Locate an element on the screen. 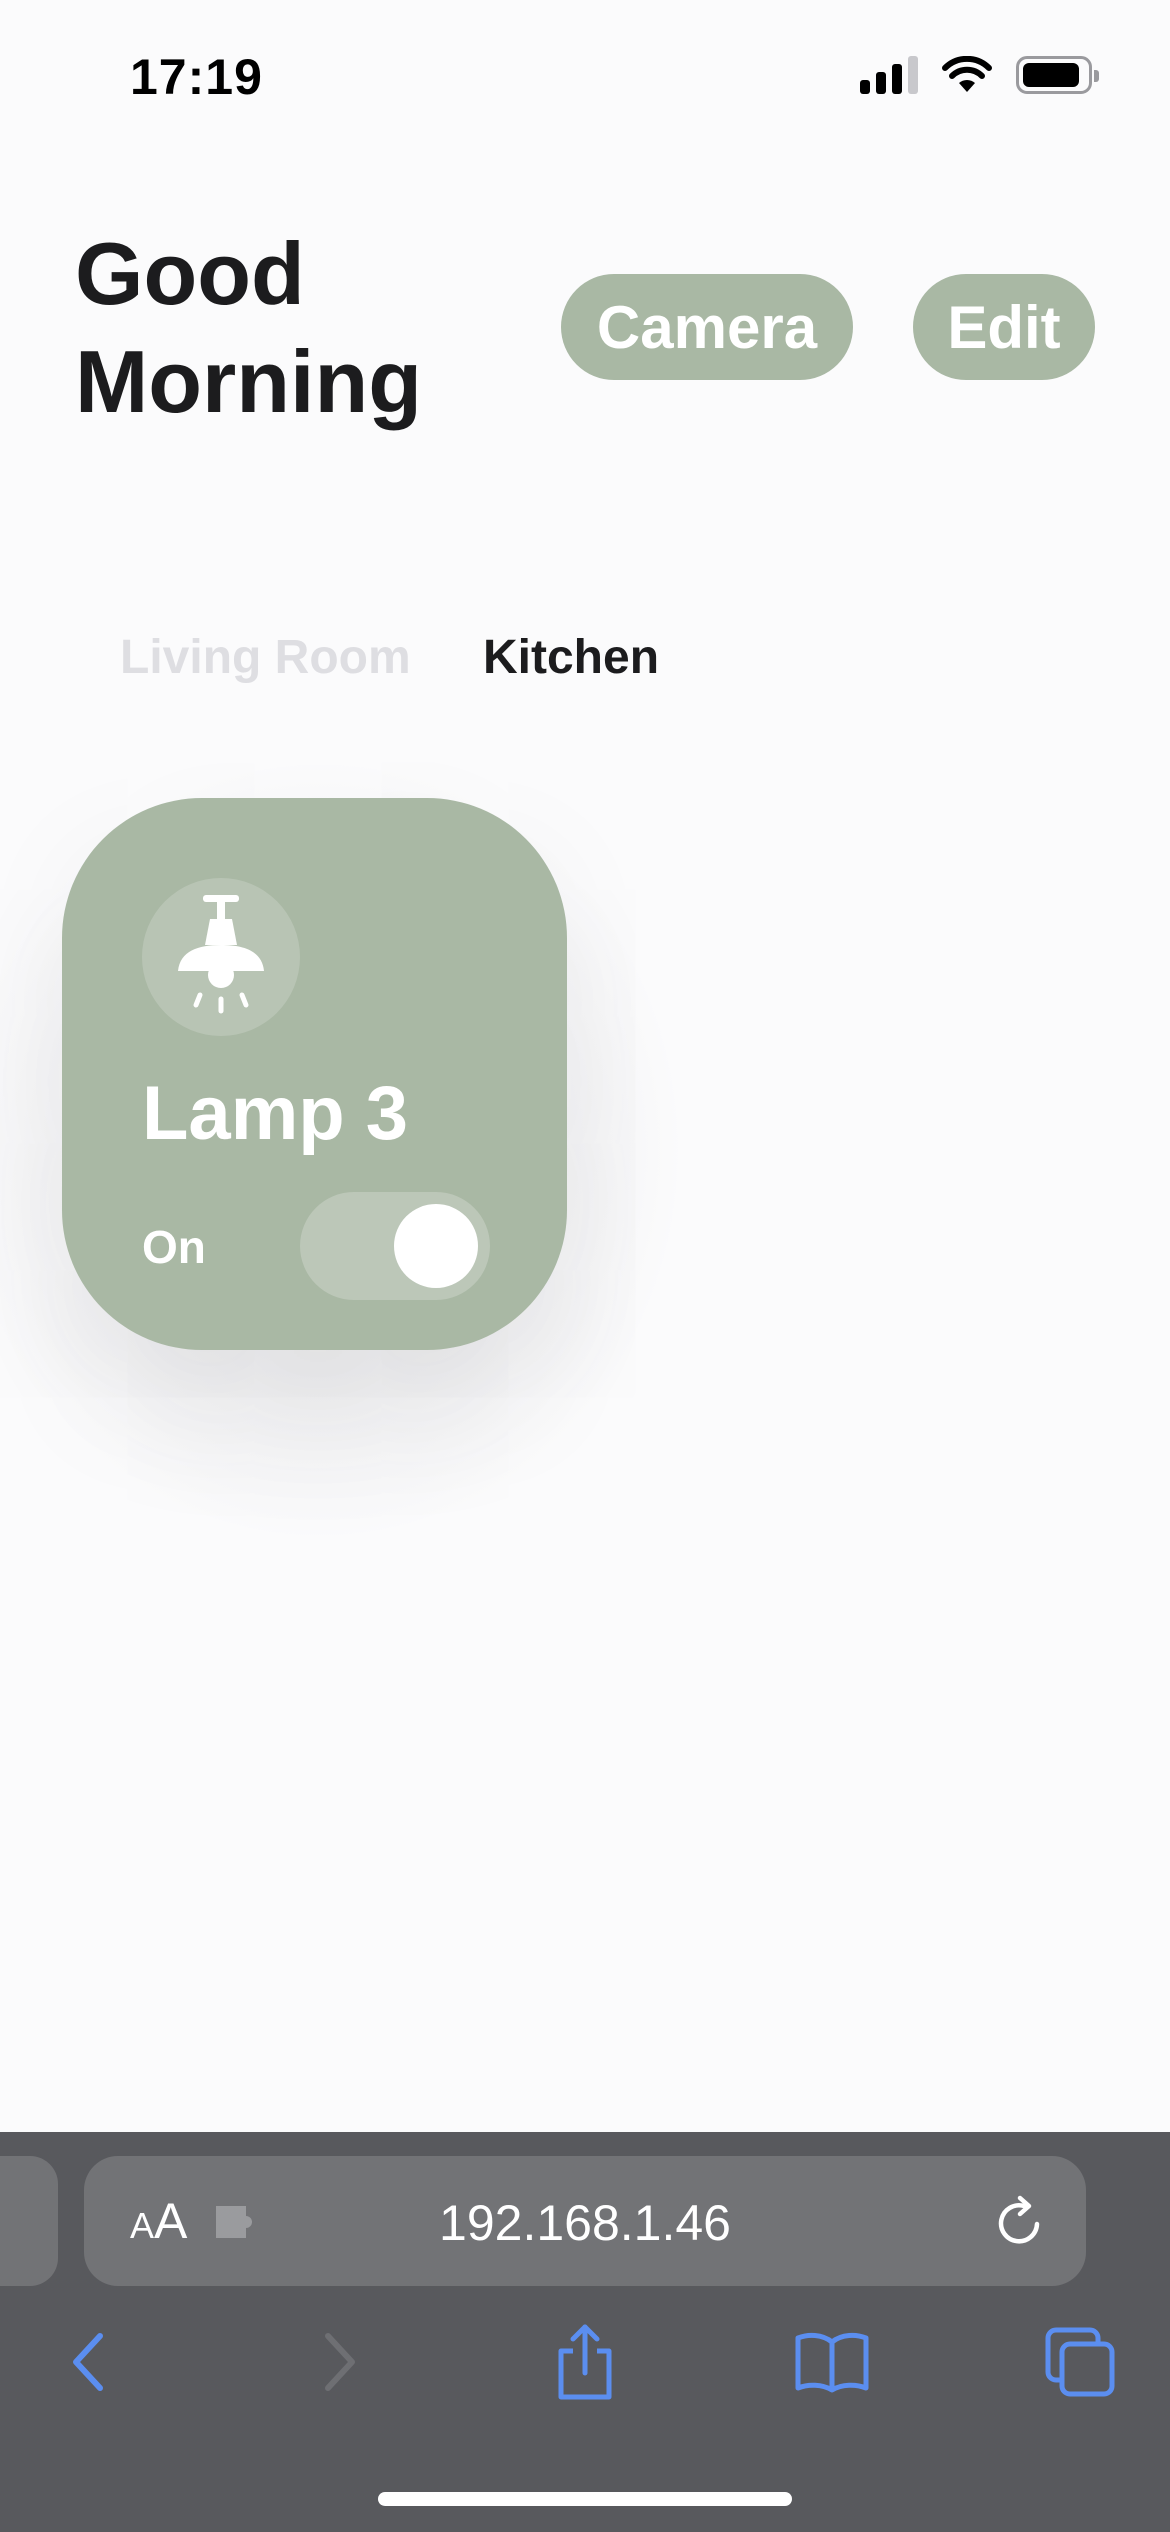 This screenshot has height=2532, width=1170. device-card: Lamp 3 On is located at coordinates (314, 1074).